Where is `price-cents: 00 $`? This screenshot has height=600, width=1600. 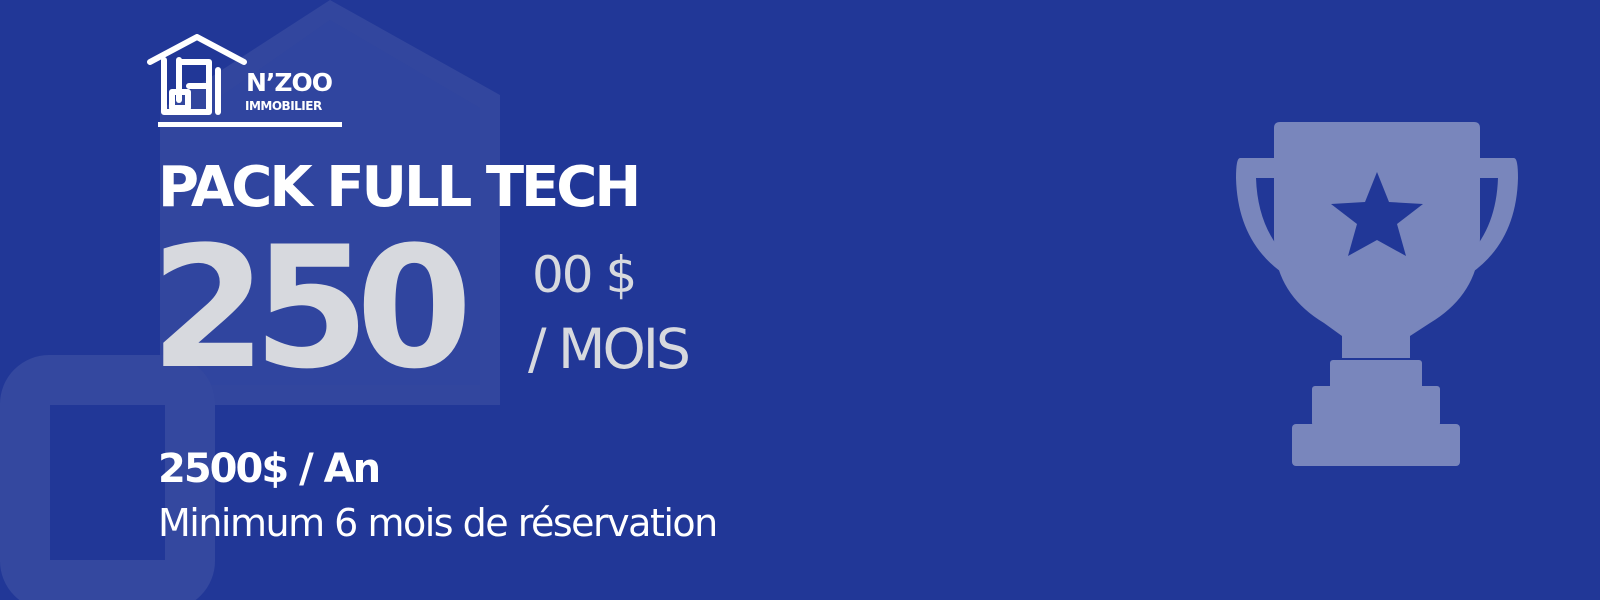
price-cents: 00 $ is located at coordinates (584, 275).